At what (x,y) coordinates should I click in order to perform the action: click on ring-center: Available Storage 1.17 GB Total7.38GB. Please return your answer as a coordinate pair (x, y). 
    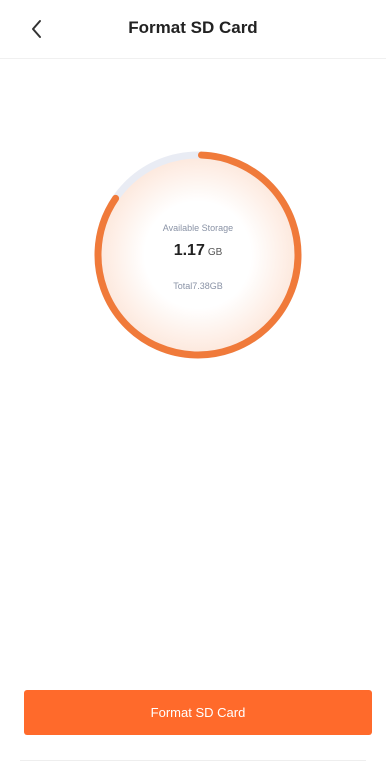
    Looking at the image, I should click on (198, 255).